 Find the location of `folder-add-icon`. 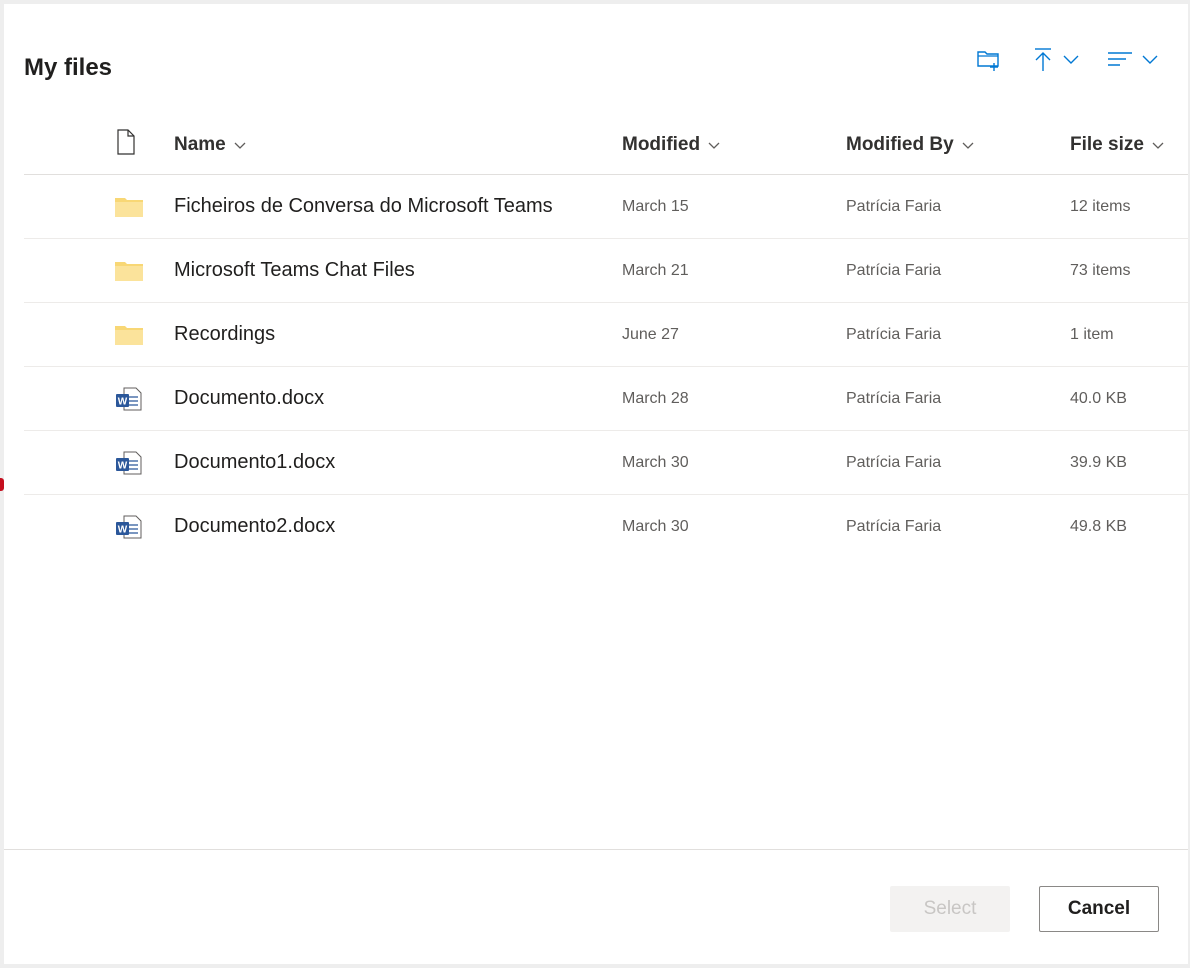

folder-add-icon is located at coordinates (989, 59).